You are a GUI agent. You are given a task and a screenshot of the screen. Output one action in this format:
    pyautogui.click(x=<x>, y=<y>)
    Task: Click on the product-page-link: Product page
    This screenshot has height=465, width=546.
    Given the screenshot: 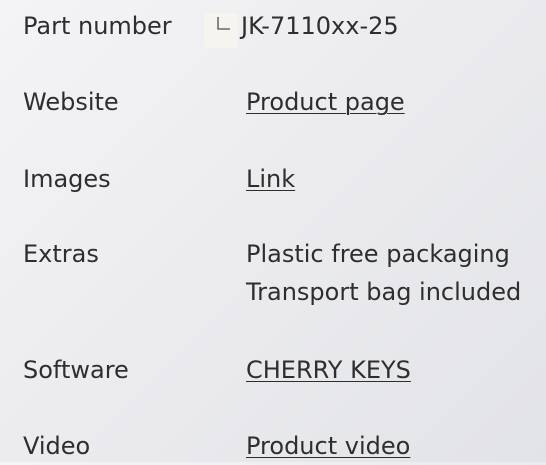 What is the action you would take?
    pyautogui.click(x=325, y=102)
    